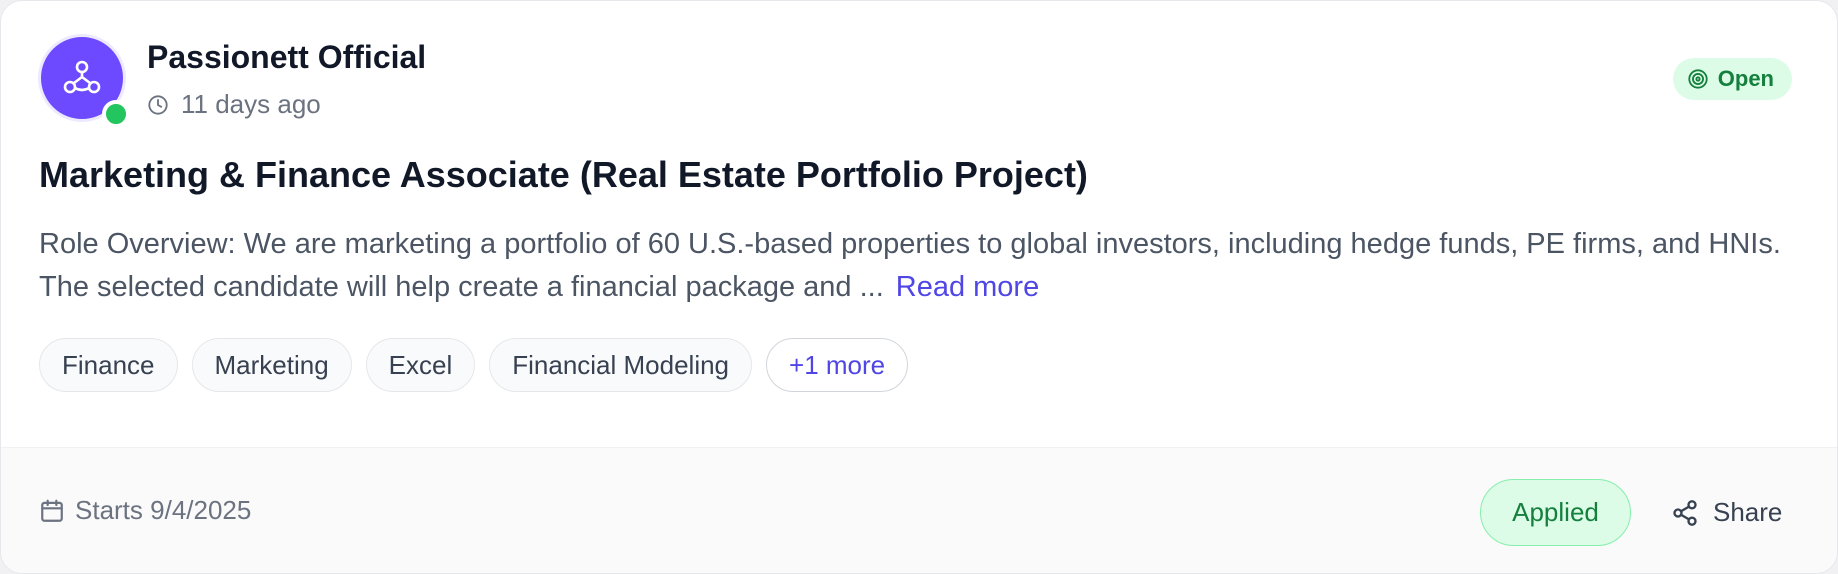 The width and height of the screenshot is (1838, 574). I want to click on skill-tag: Financial Modeling, so click(621, 365).